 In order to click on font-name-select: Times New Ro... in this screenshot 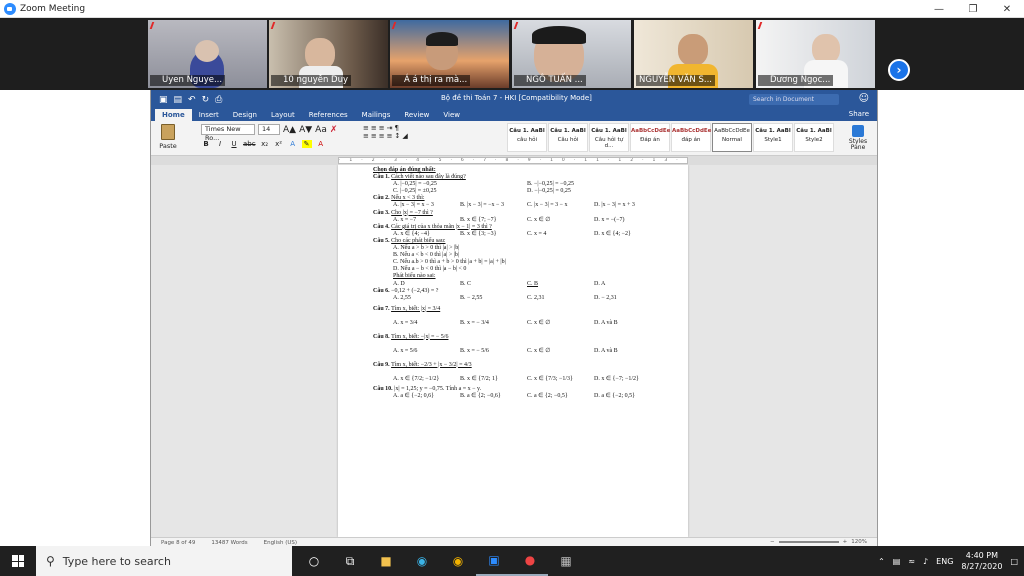, I will do `click(228, 133)`.